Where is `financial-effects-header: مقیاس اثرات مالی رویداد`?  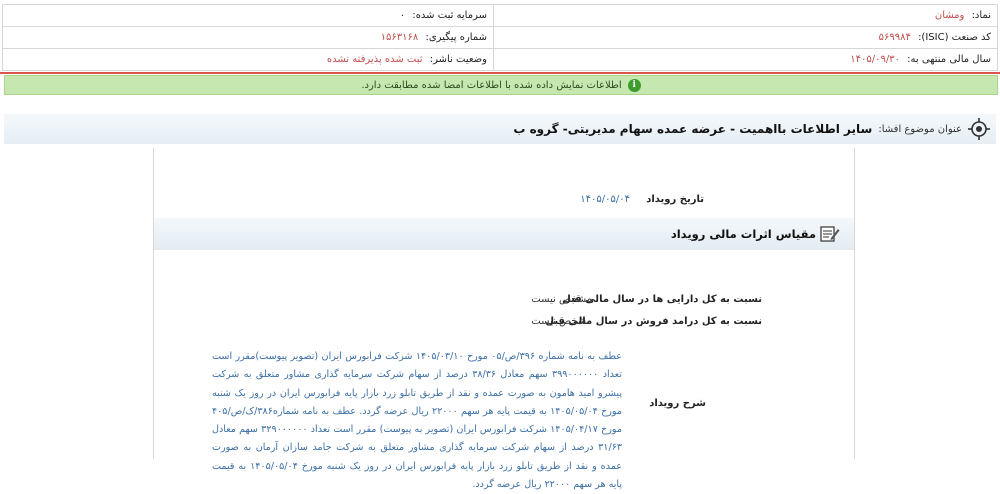
financial-effects-header: مقیاس اثرات مالی رویداد is located at coordinates (504, 234).